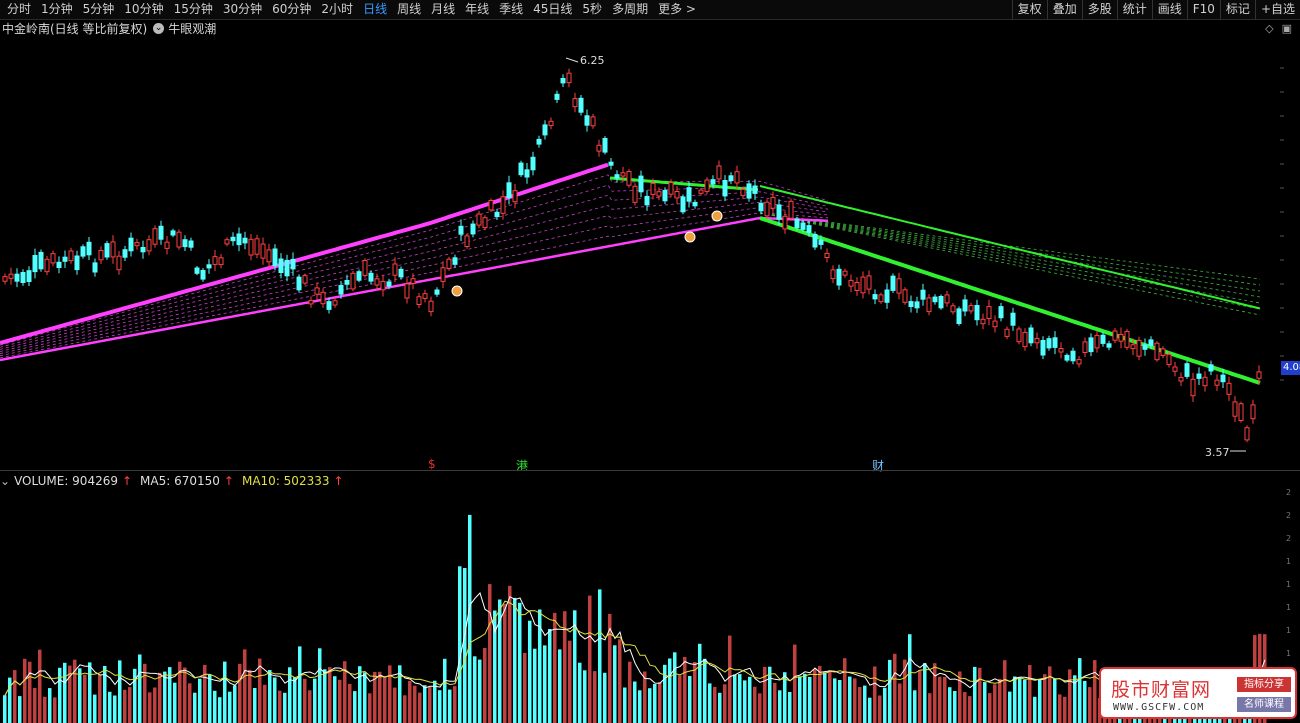 This screenshot has width=1300, height=723. What do you see at coordinates (630, 9) in the screenshot?
I see `period-tab-15: 多周期` at bounding box center [630, 9].